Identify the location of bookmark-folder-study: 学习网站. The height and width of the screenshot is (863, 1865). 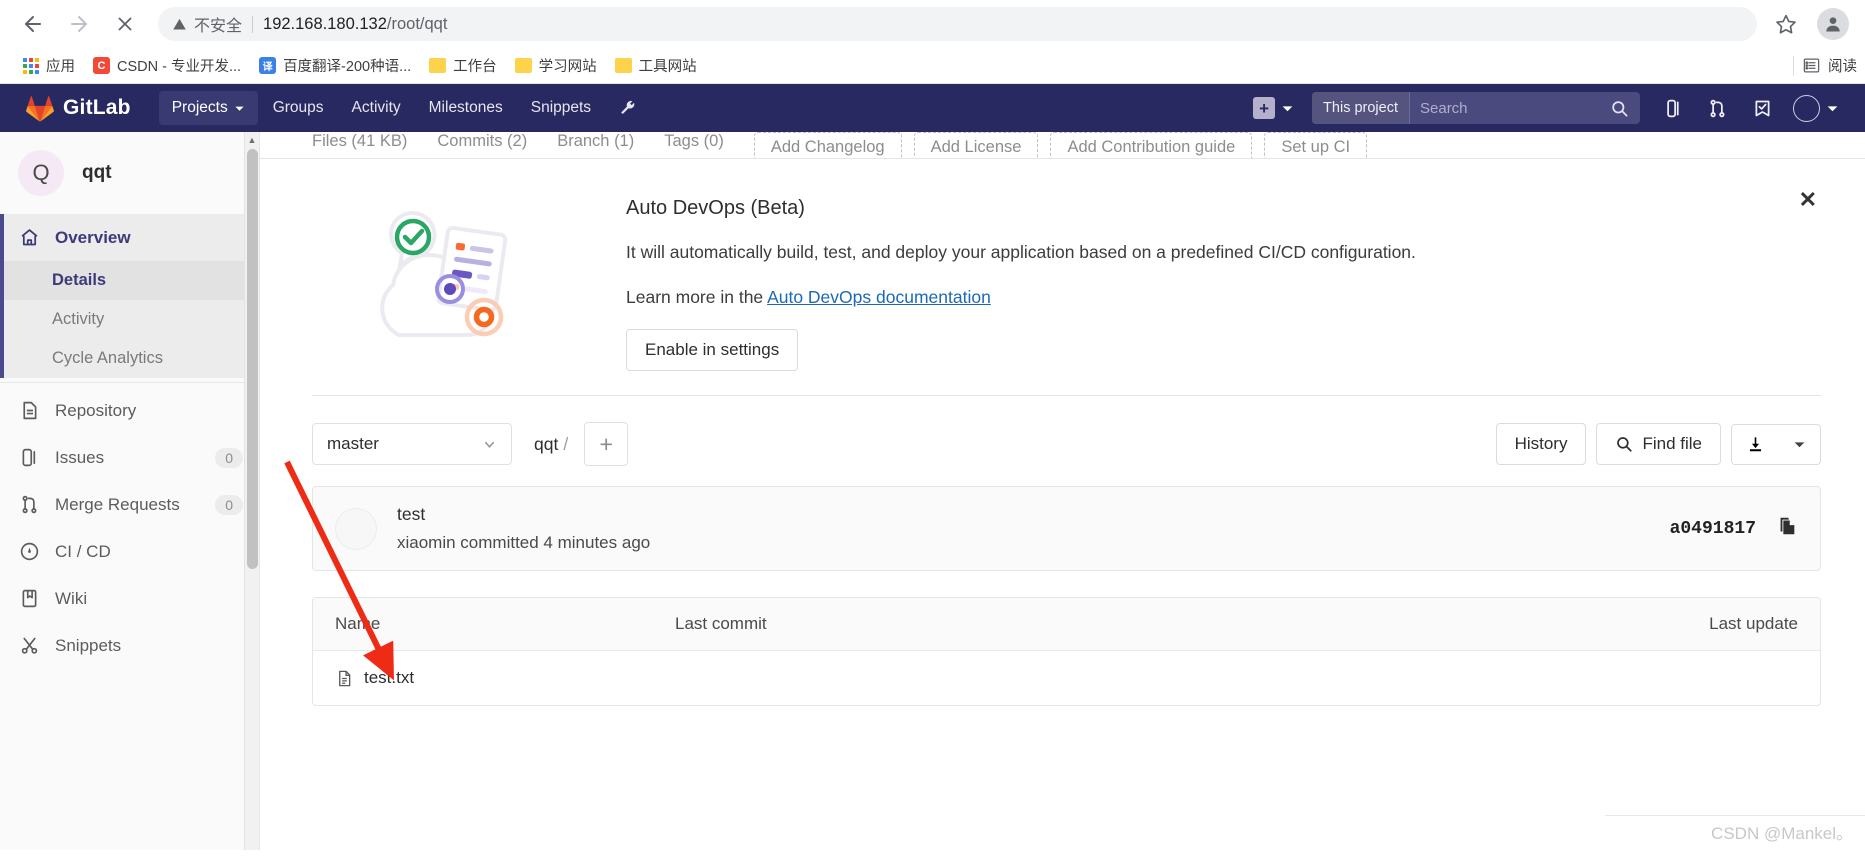
(556, 65).